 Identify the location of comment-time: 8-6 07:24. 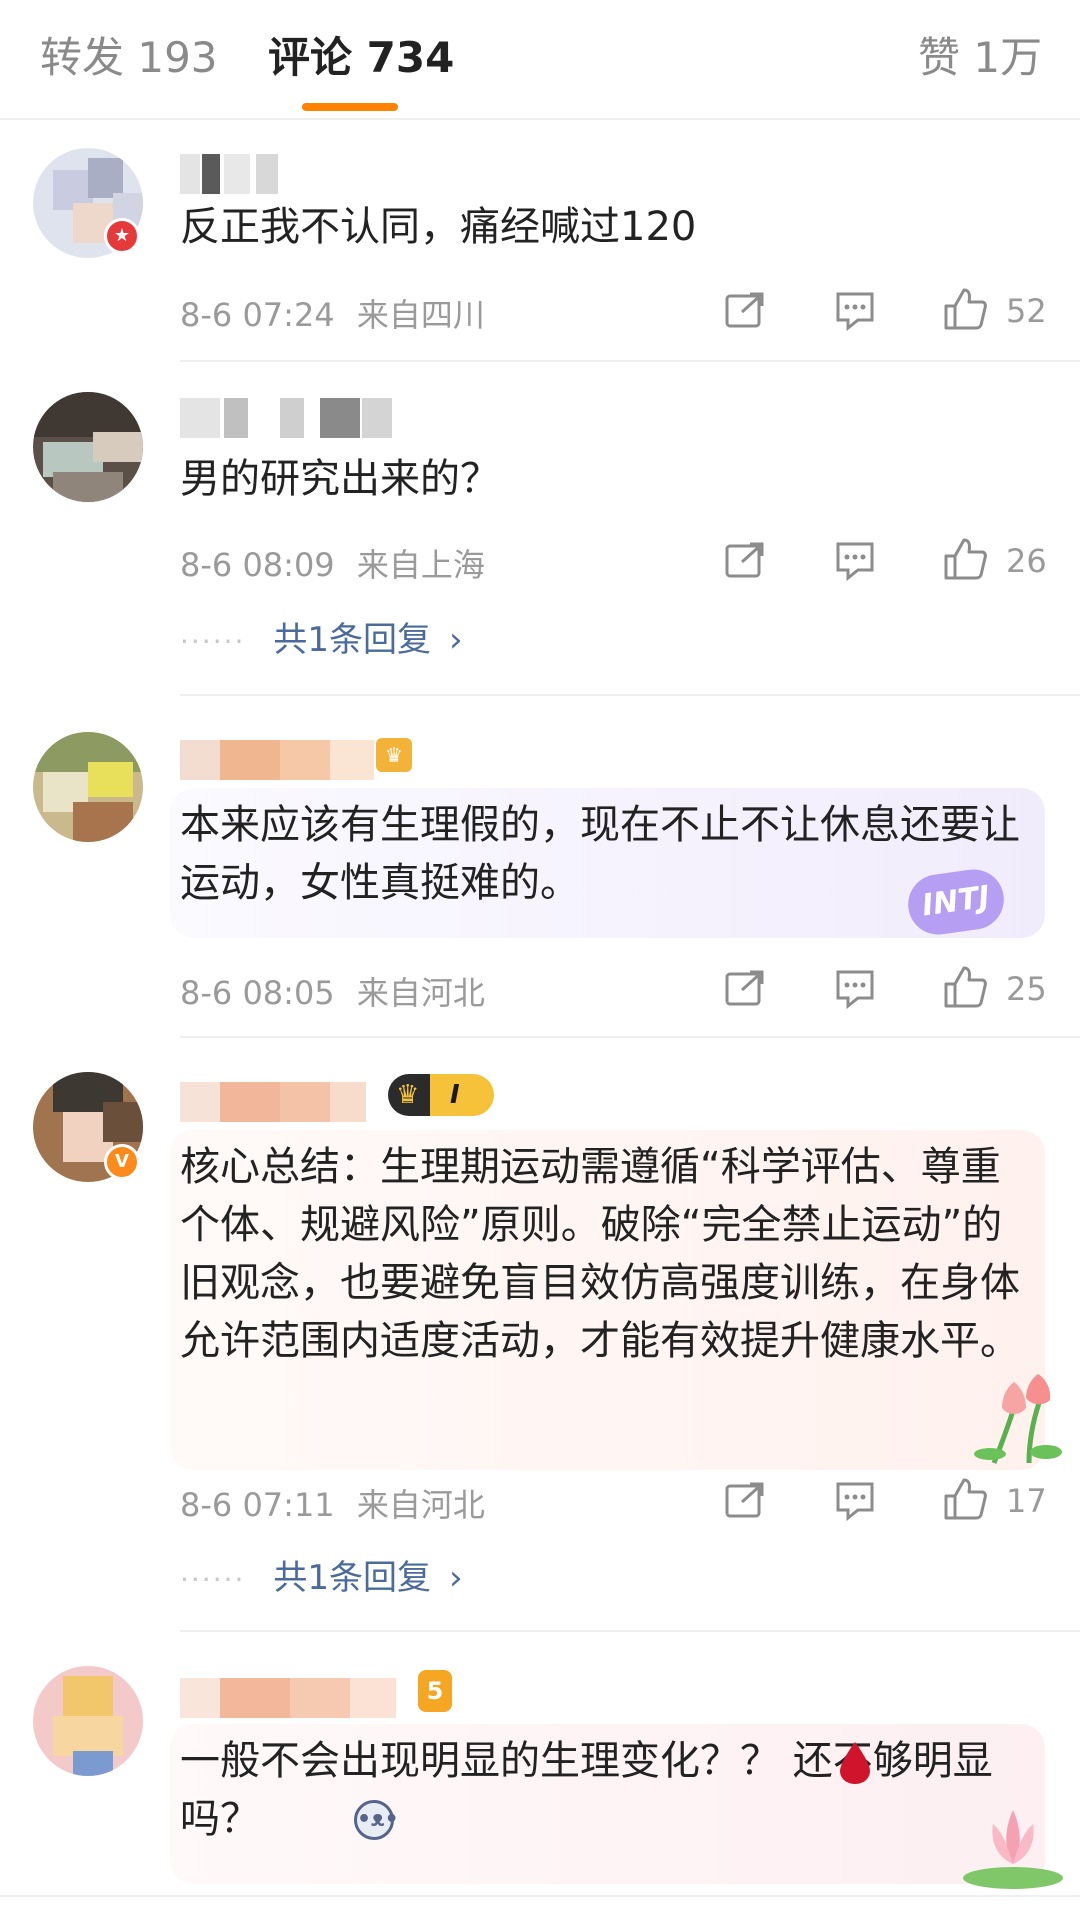
(257, 315).